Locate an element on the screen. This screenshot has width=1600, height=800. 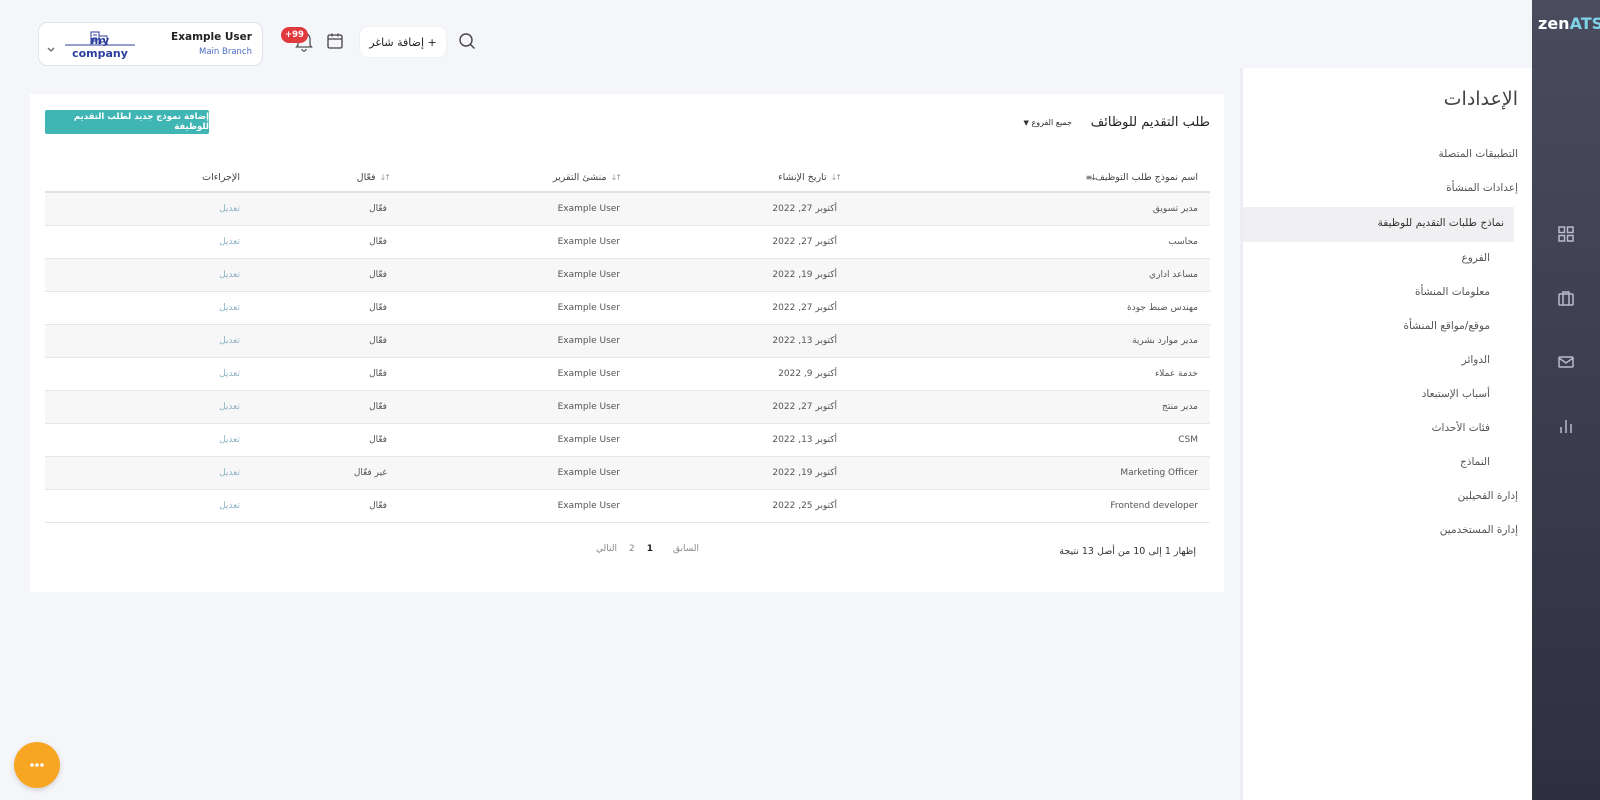
cell-name-cell: Marketing Officer is located at coordinates (1029, 473).